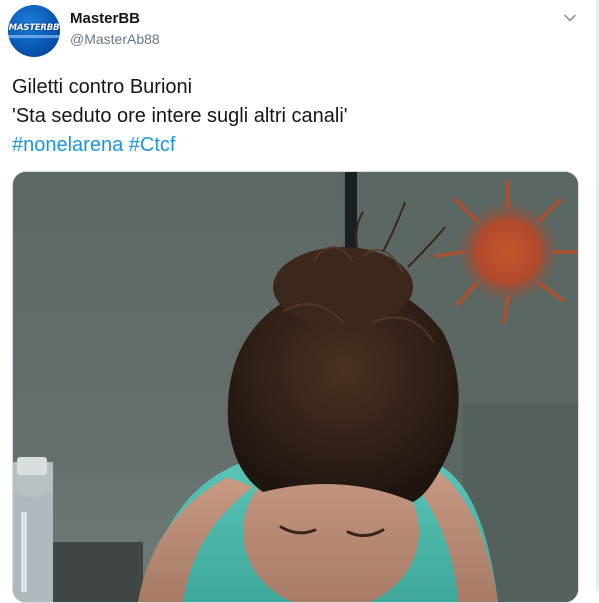 This screenshot has height=603, width=599. What do you see at coordinates (105, 18) in the screenshot?
I see `display-name: MasterBB` at bounding box center [105, 18].